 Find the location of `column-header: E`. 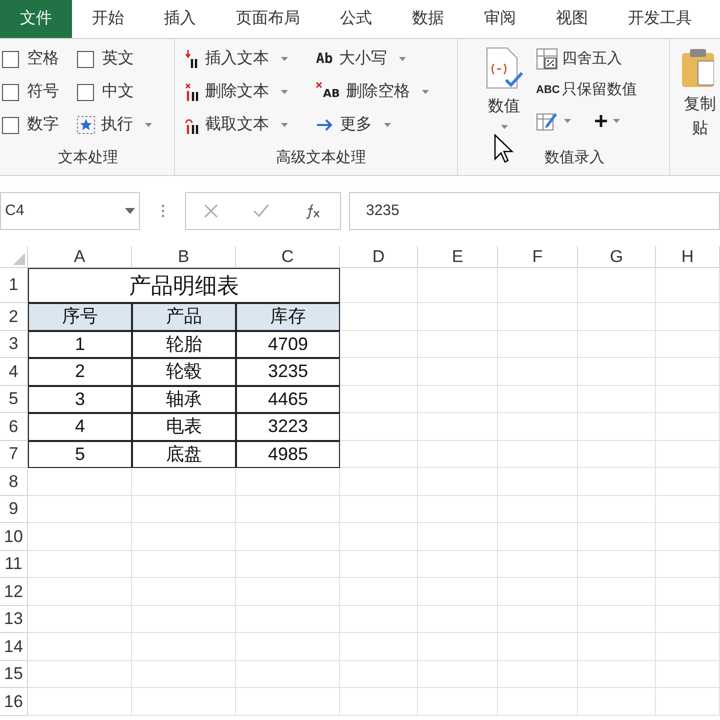

column-header: E is located at coordinates (458, 257).